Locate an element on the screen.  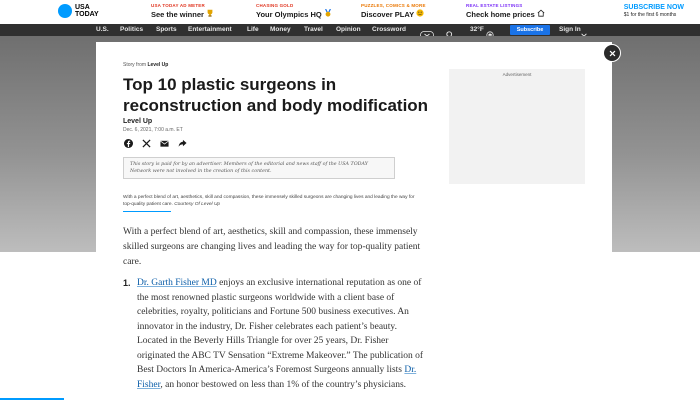
promo-title: Check home prices is located at coordinates (500, 14).